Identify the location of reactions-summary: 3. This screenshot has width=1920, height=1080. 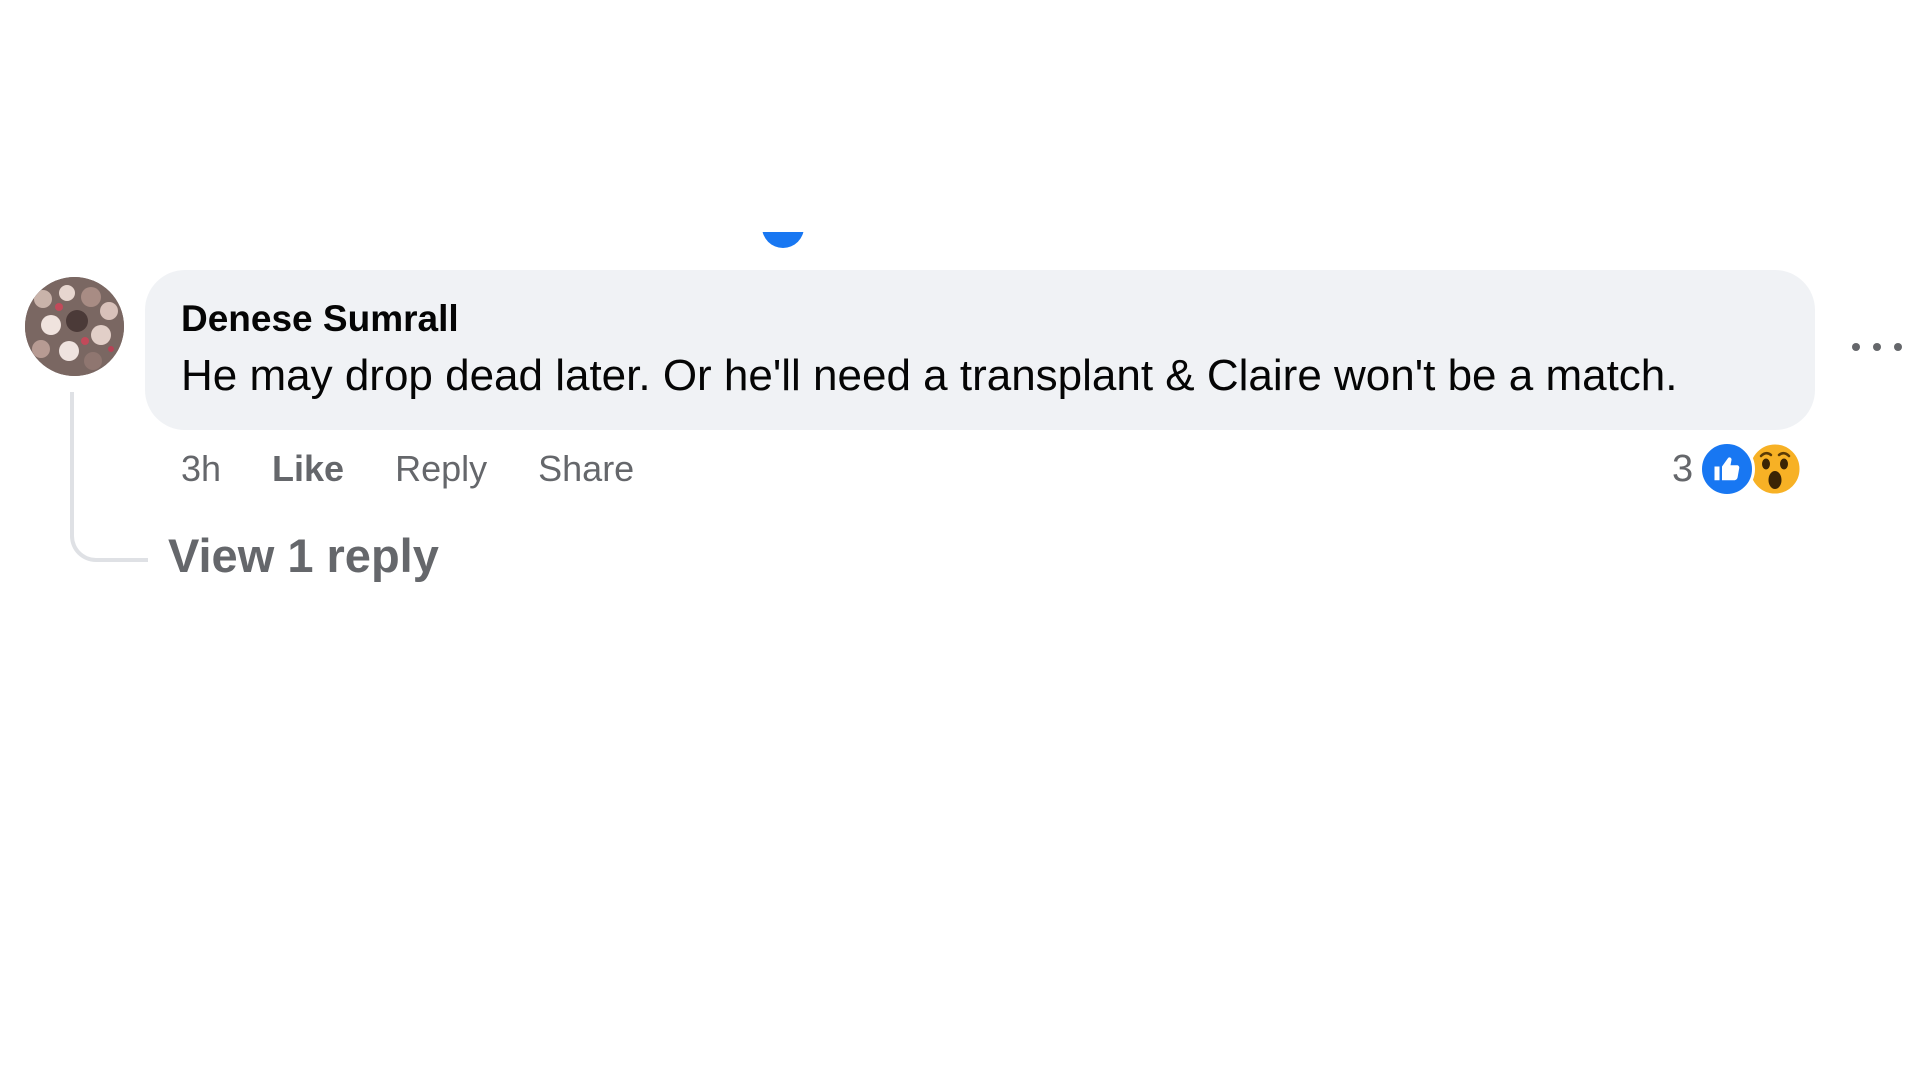
(1737, 469).